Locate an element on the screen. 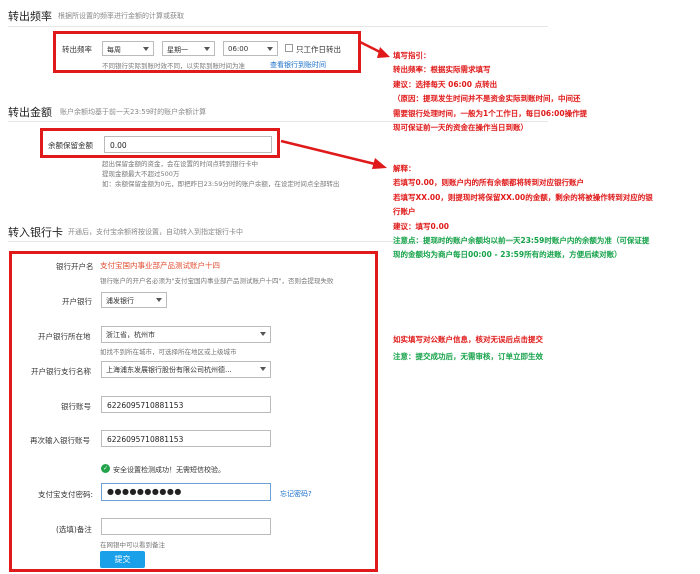  freq-annotation-line: 建议：选择每天 06:00 点转出 is located at coordinates (445, 84).